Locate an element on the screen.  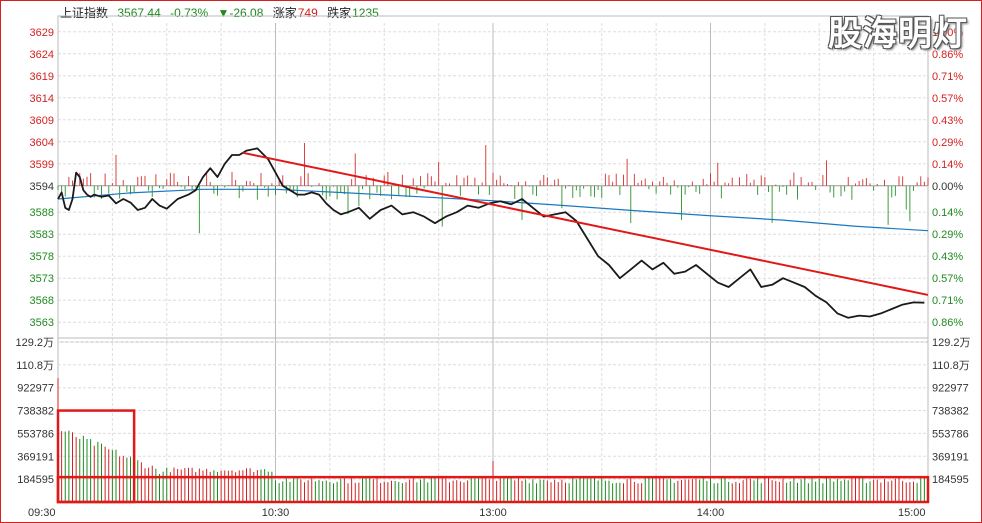
price-tick-label: 3629 is located at coordinates (42, 33).